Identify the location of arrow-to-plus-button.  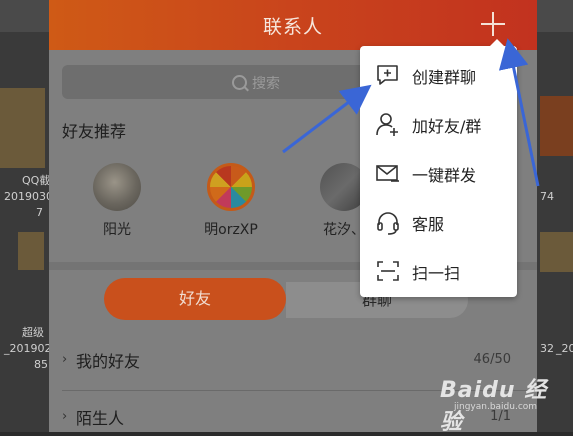
(519, 112).